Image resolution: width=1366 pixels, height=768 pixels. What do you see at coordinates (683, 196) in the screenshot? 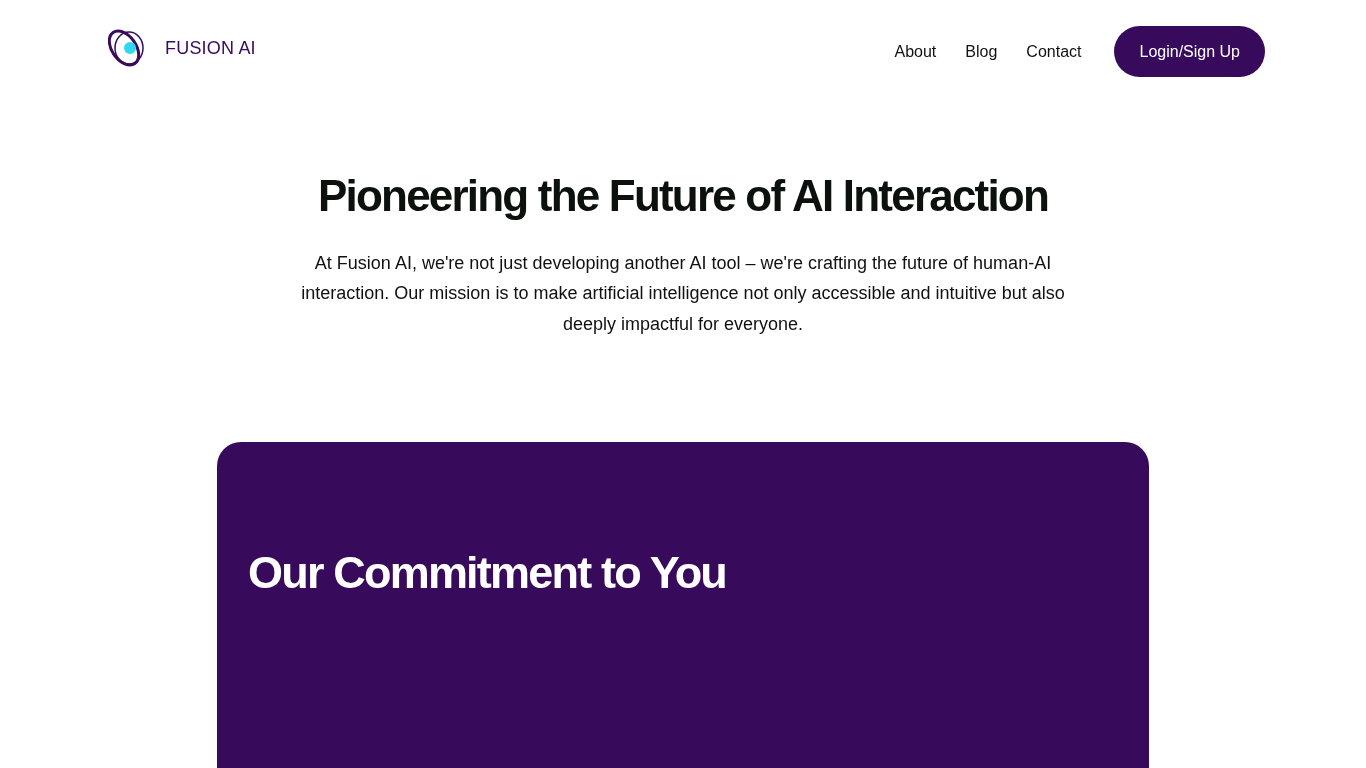
I see `hero-heading: Pioneering the Future of AI Interaction` at bounding box center [683, 196].